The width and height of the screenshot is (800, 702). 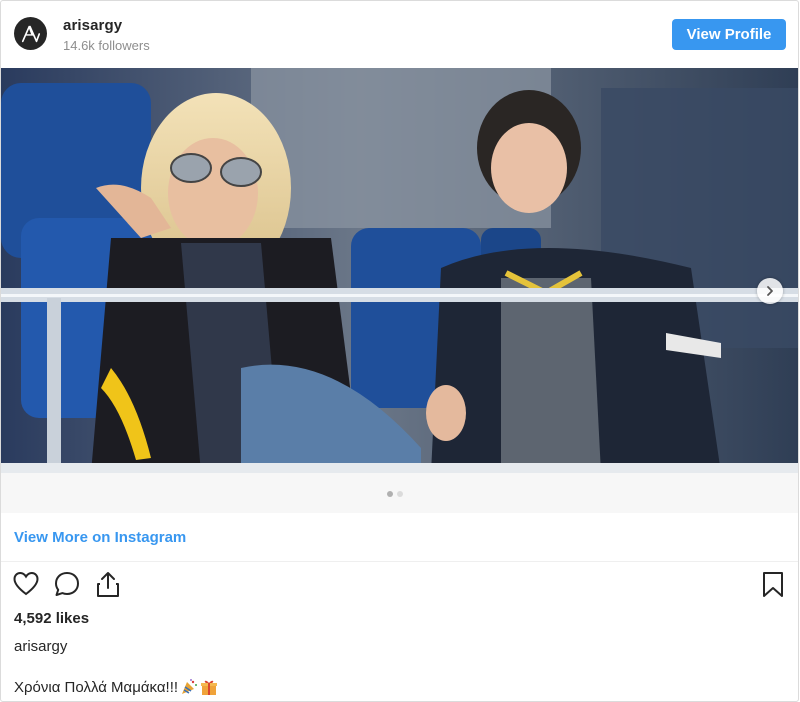 I want to click on avatar-logo-icon, so click(x=30, y=33).